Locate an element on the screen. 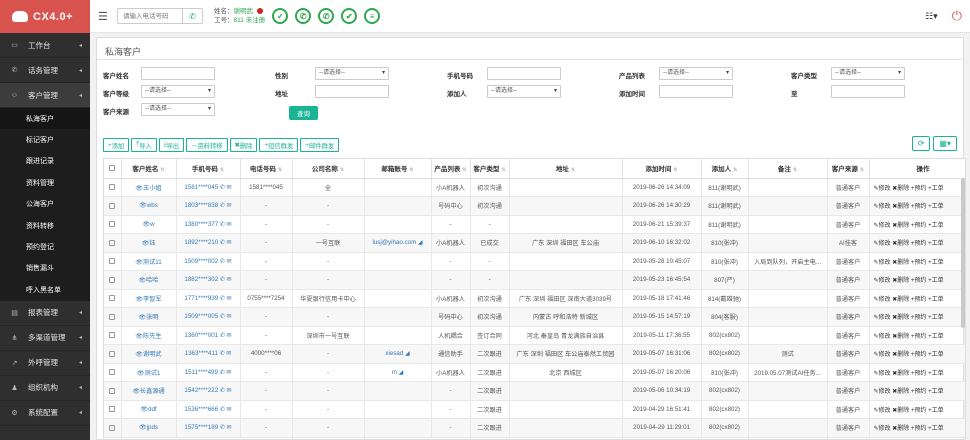  customer-name: 王小姐 is located at coordinates (152, 188).